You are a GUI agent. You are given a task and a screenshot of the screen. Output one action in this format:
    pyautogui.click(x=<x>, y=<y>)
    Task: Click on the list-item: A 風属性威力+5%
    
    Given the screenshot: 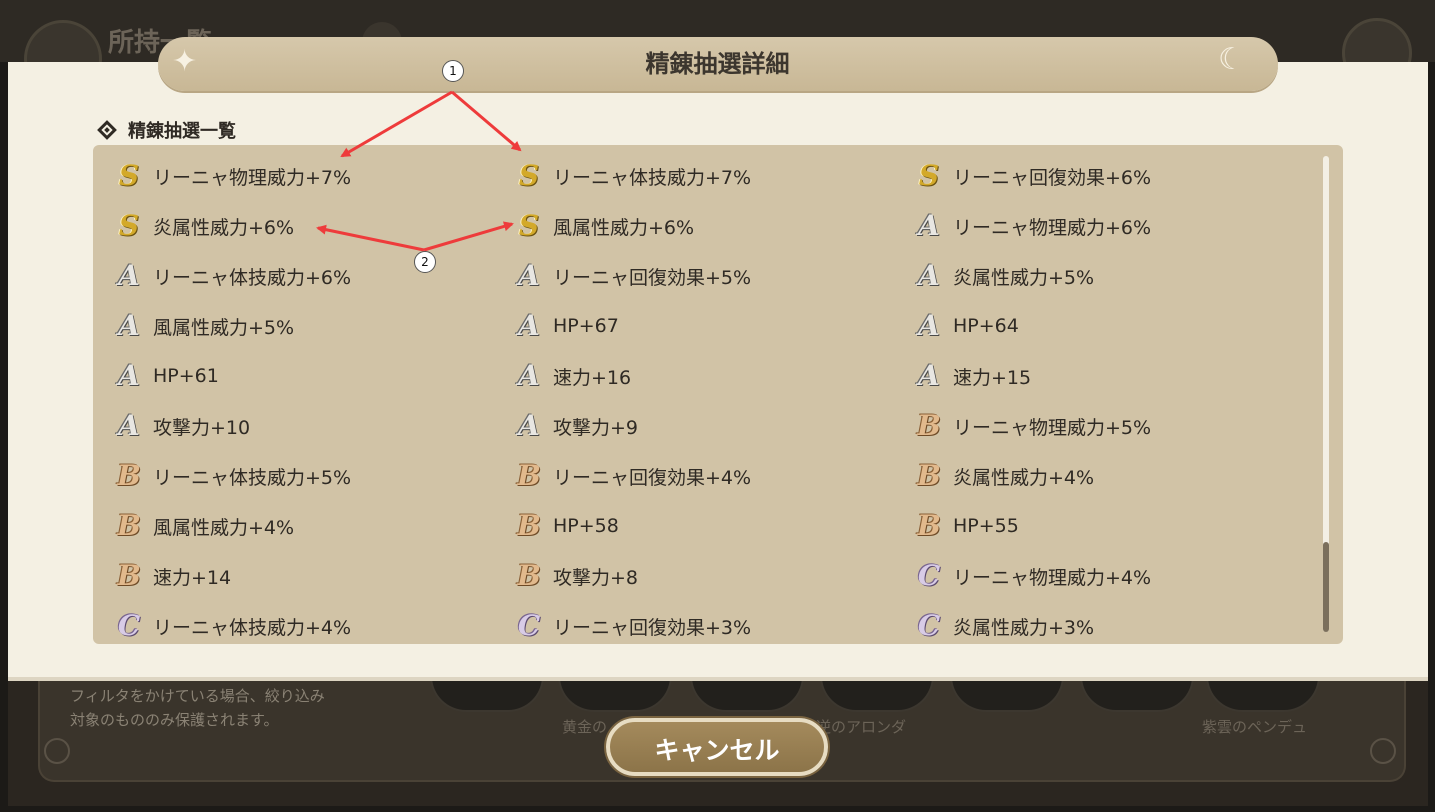 What is the action you would take?
    pyautogui.click(x=204, y=326)
    